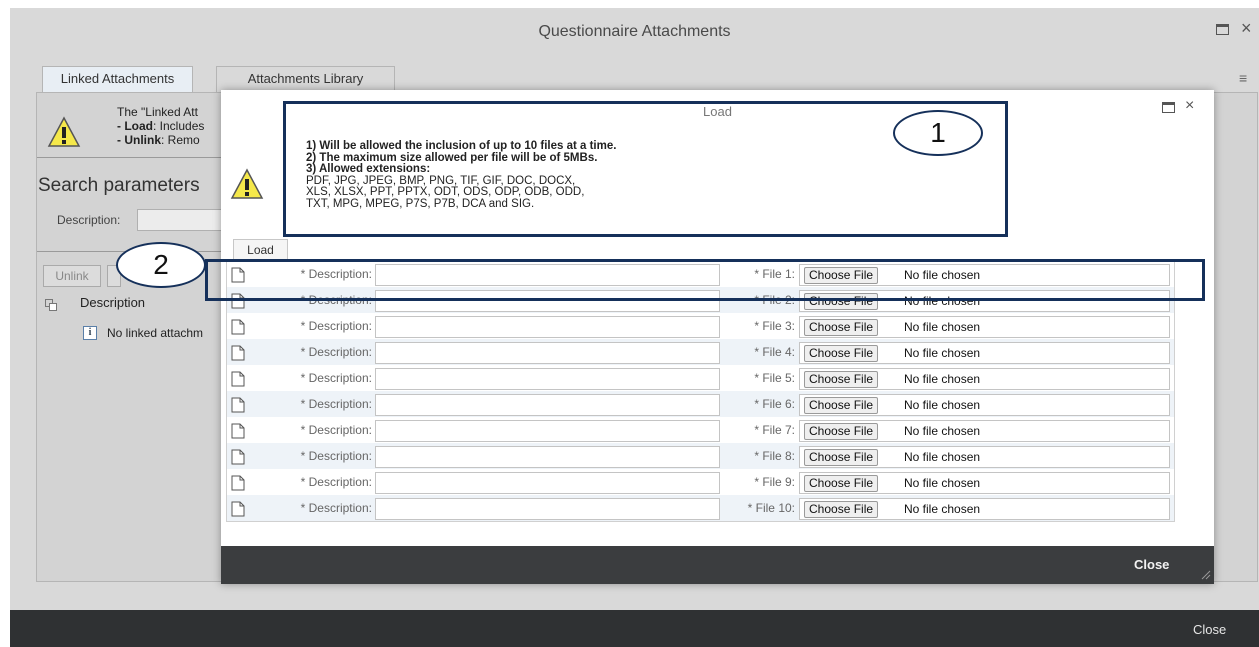 The width and height of the screenshot is (1259, 647). What do you see at coordinates (1243, 78) in the screenshot?
I see `menu-icon: ≡` at bounding box center [1243, 78].